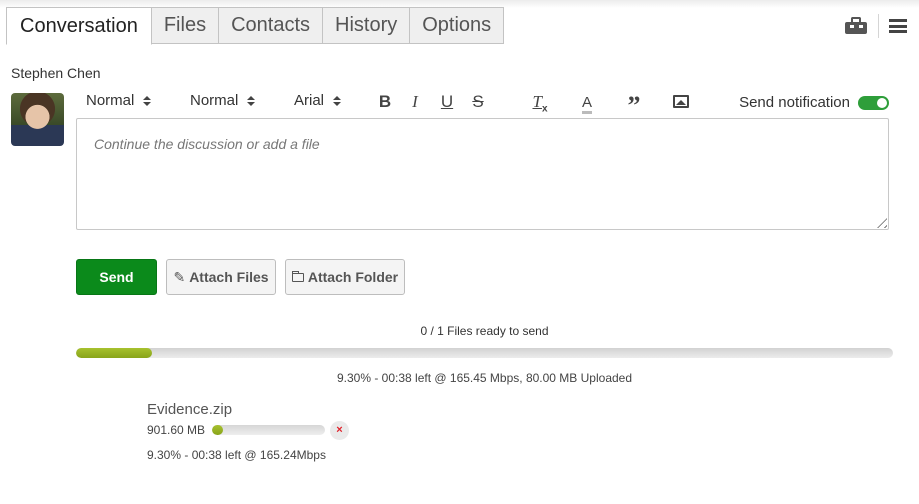  What do you see at coordinates (207, 144) in the screenshot?
I see `message-placeholder: Continue the discussion or add a file` at bounding box center [207, 144].